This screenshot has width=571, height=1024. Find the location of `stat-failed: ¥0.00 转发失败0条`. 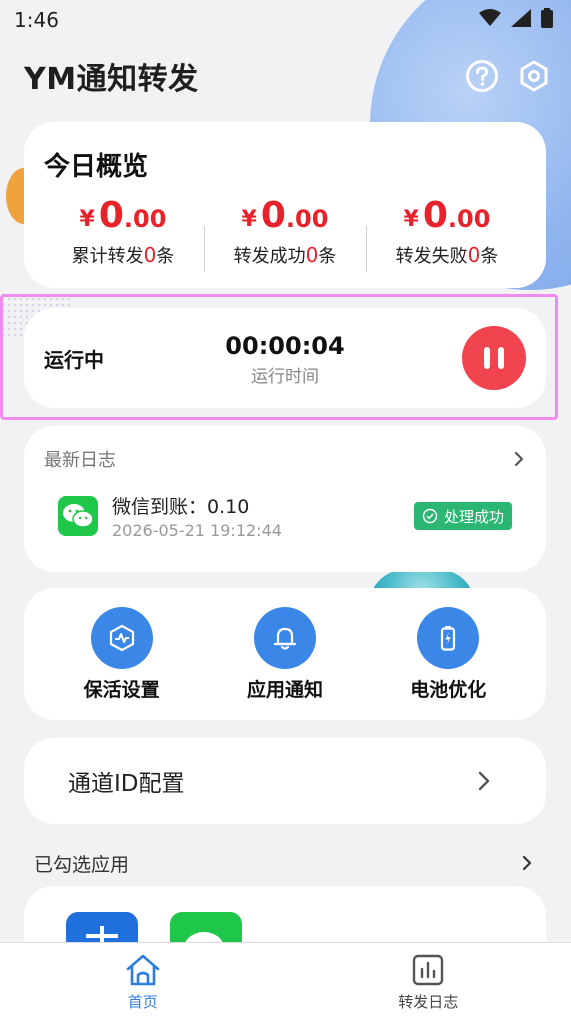

stat-failed: ¥0.00 转发失败0条 is located at coordinates (447, 232).